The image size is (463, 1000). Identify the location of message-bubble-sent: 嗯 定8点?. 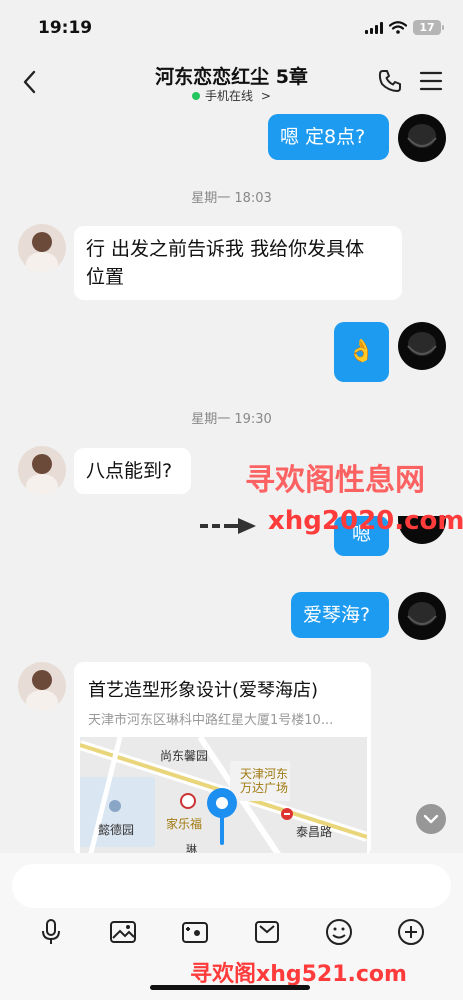
(328, 137).